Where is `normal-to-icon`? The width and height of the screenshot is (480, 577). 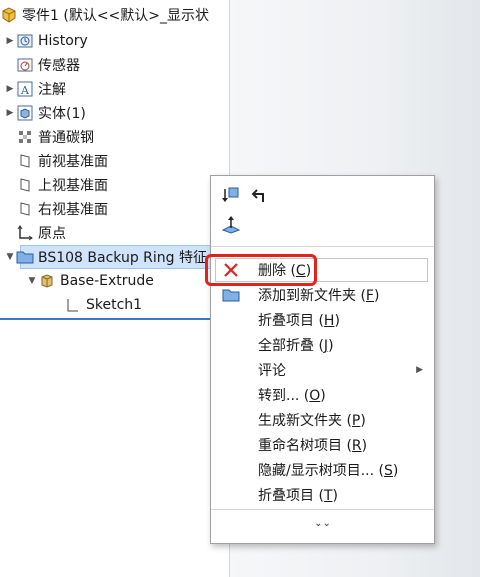
normal-to-icon is located at coordinates (231, 226).